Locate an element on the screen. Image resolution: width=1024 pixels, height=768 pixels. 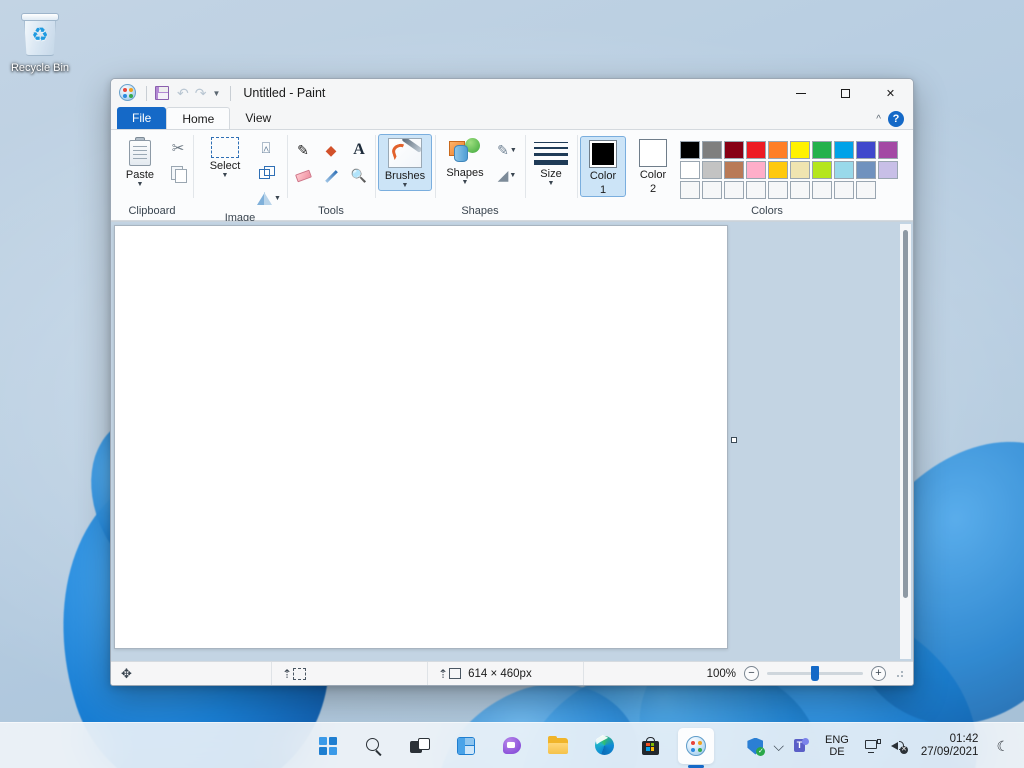
store-icon is located at coordinates (650, 745).